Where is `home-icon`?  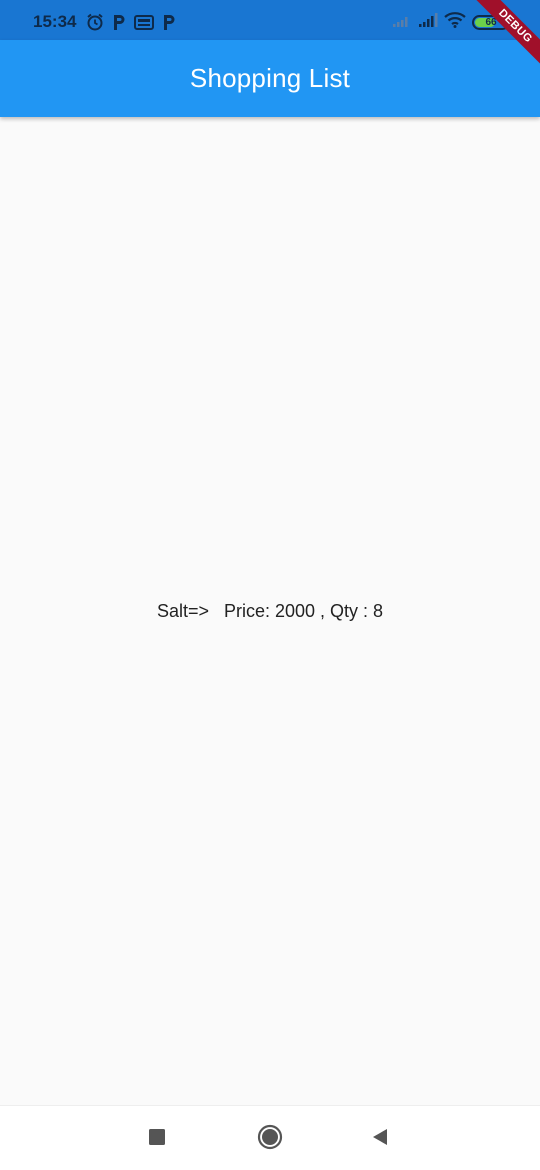 home-icon is located at coordinates (270, 1139).